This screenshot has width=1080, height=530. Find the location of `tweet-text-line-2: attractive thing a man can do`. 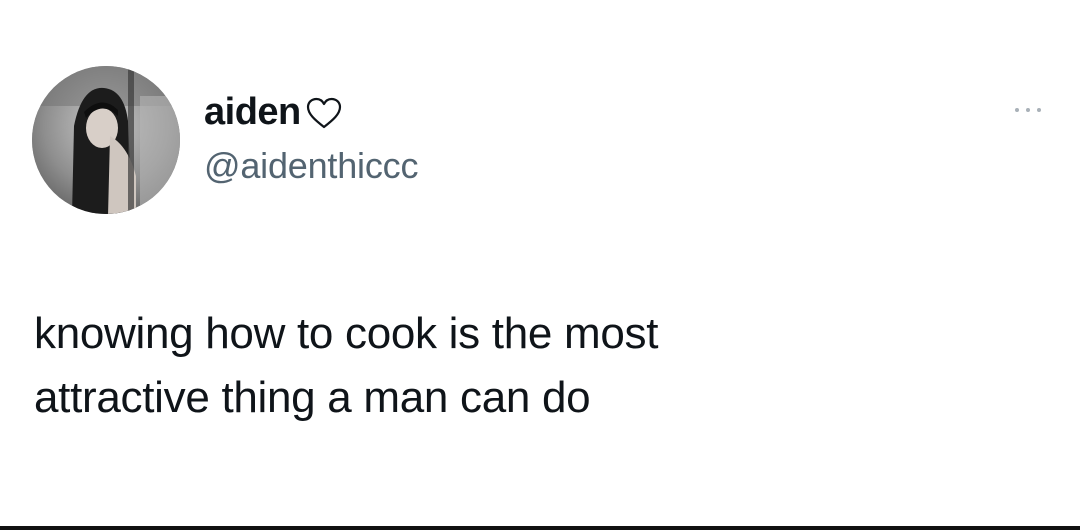

tweet-text-line-2: attractive thing a man can do is located at coordinates (312, 397).